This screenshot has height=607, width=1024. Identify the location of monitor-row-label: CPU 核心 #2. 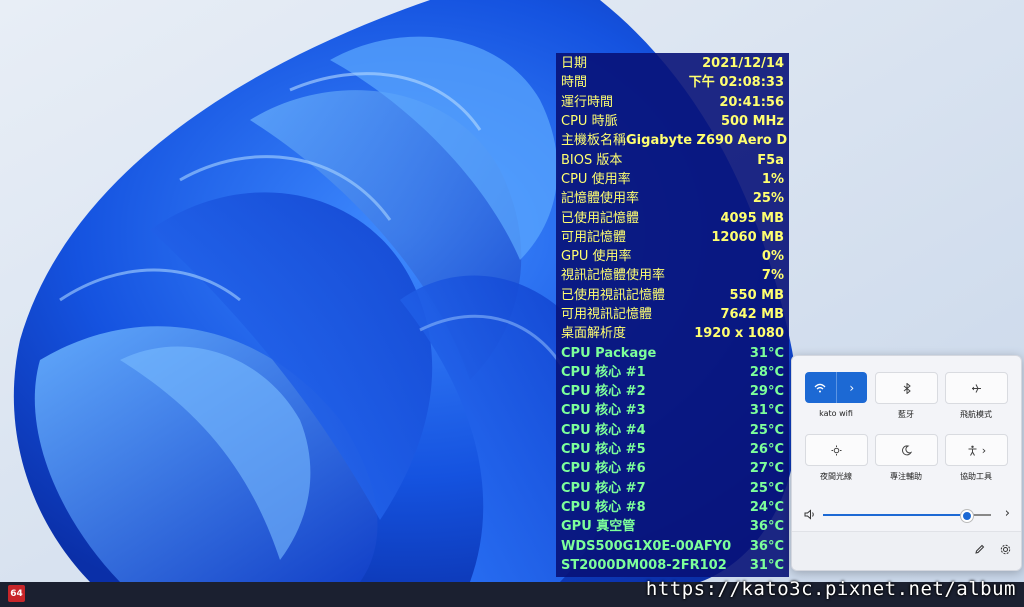
(603, 392).